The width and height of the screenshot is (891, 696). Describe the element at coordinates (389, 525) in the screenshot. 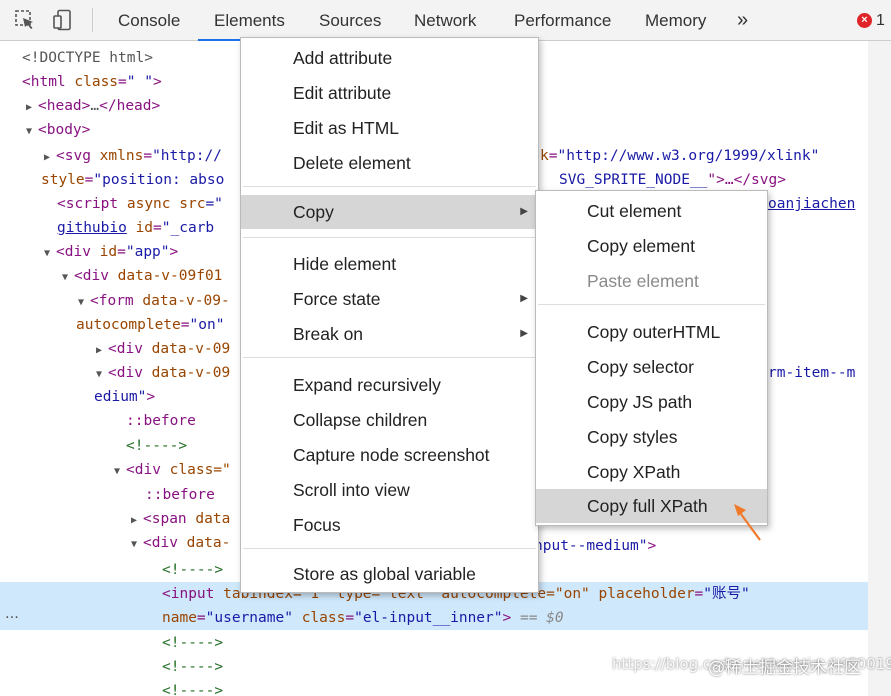

I see `menu-item-focus: Focus` at that location.